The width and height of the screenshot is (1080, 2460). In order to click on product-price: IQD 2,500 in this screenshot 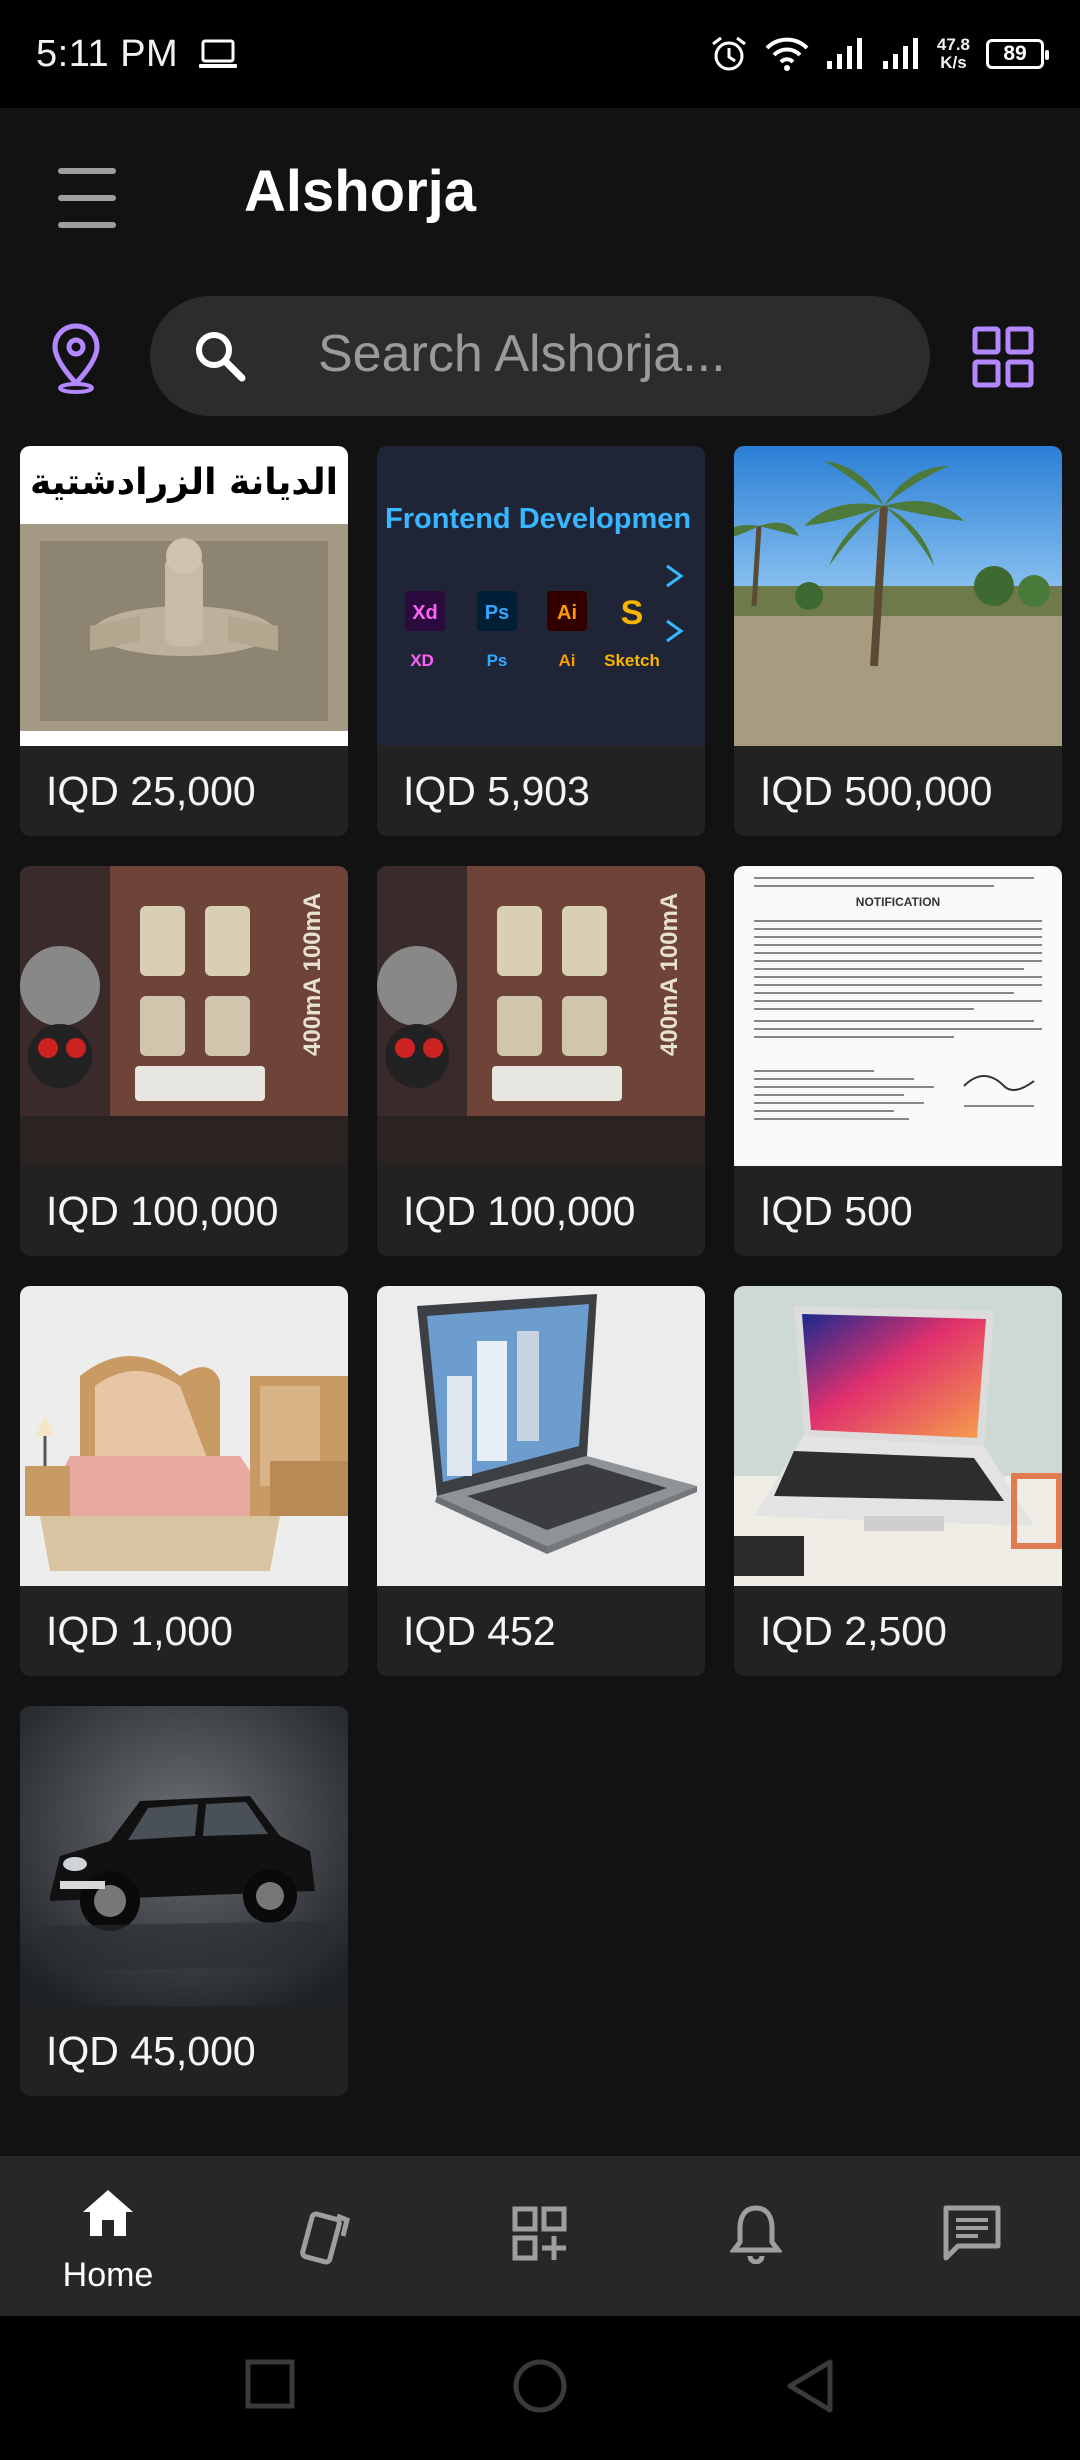, I will do `click(853, 1630)`.